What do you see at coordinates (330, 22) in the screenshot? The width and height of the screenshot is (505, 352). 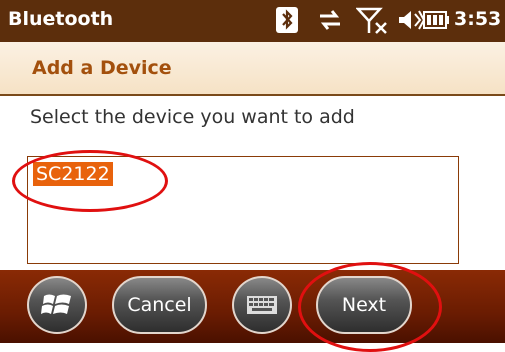 I see `sync-icon` at bounding box center [330, 22].